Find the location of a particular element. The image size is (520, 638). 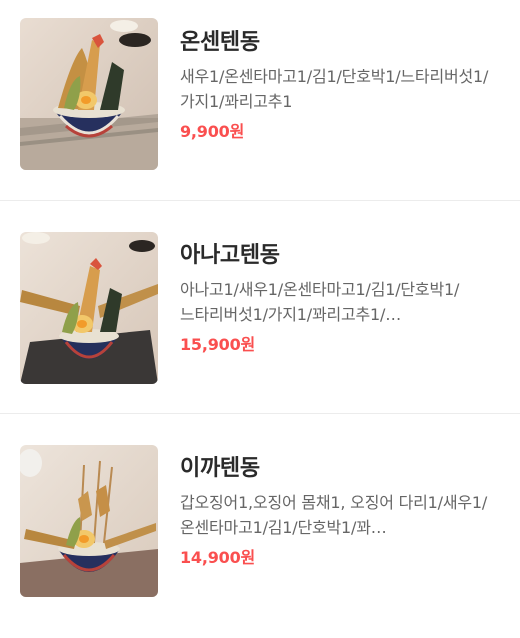

menu-item-price: 14,900원 is located at coordinates (218, 557).